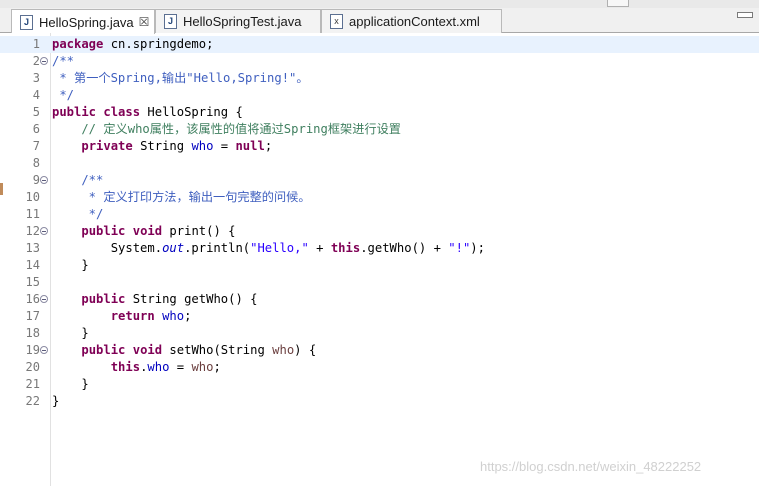  I want to click on code-line: 22}, so click(379, 401).